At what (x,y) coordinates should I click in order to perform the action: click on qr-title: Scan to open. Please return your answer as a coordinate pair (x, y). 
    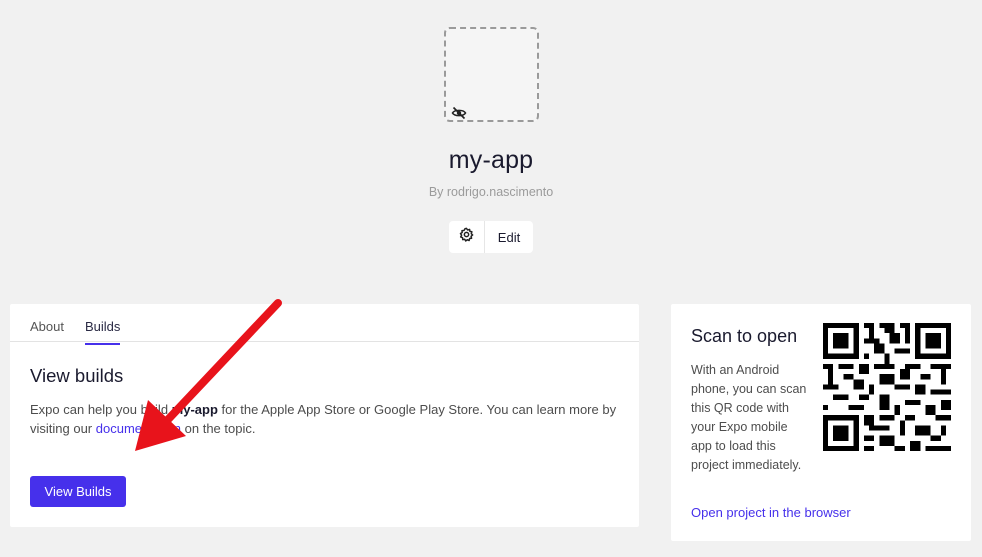
    Looking at the image, I should click on (744, 336).